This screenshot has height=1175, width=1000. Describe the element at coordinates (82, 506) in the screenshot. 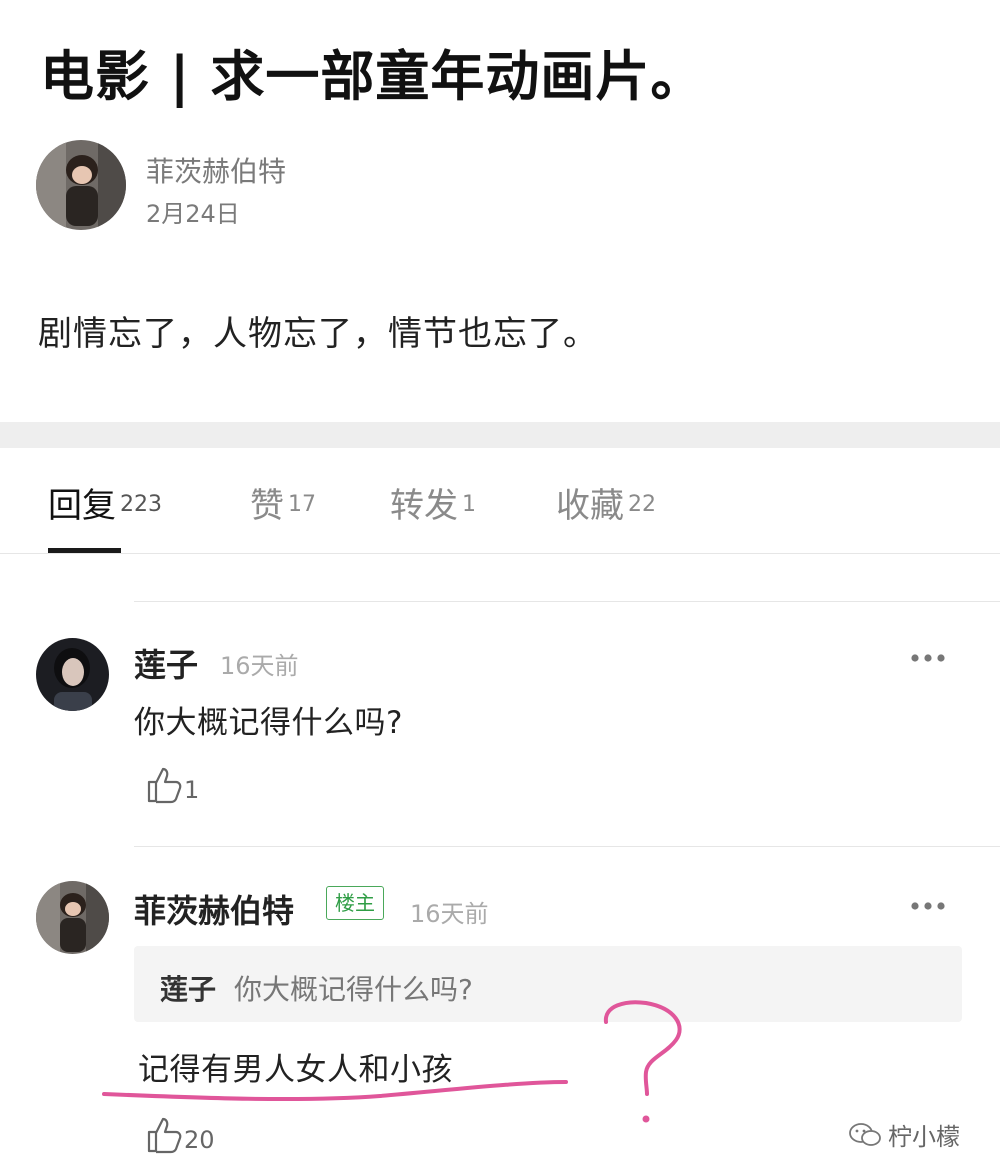

I see `tab-label: 回复` at that location.